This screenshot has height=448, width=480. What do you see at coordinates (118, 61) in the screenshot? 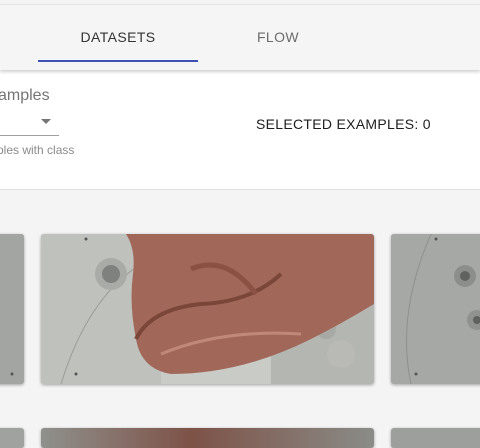
I see `active-tab-indicator` at bounding box center [118, 61].